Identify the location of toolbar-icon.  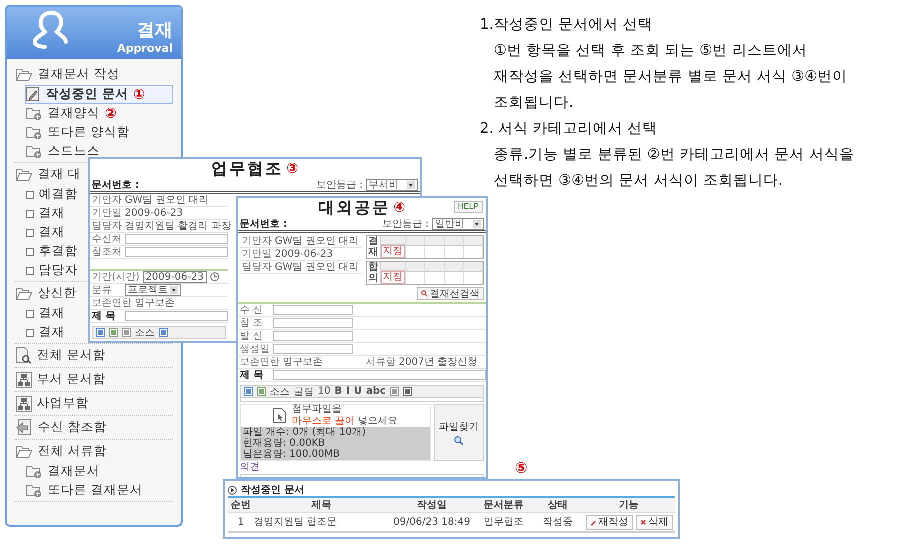
(163, 332).